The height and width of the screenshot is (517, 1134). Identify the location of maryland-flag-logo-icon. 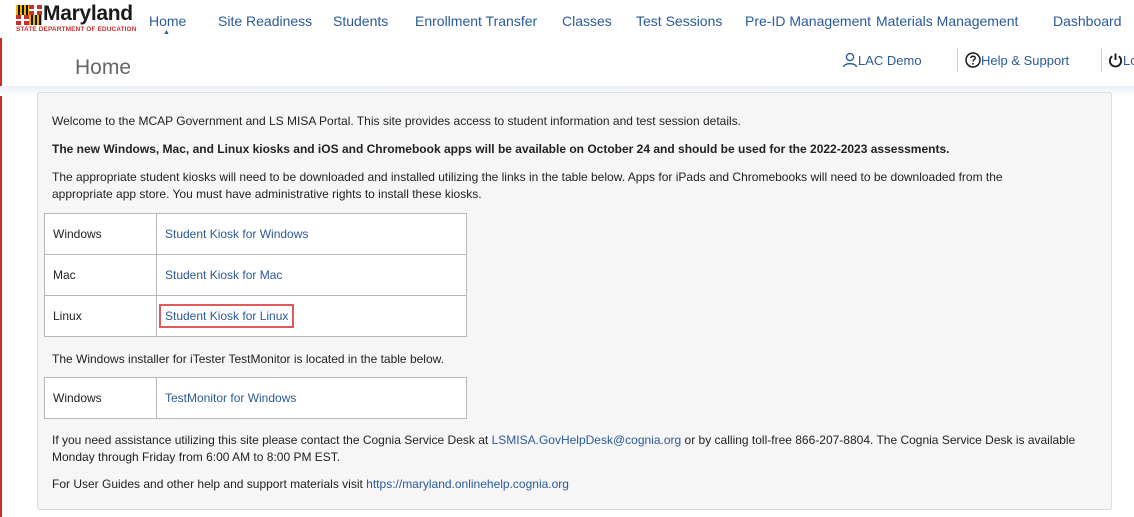
(29, 15).